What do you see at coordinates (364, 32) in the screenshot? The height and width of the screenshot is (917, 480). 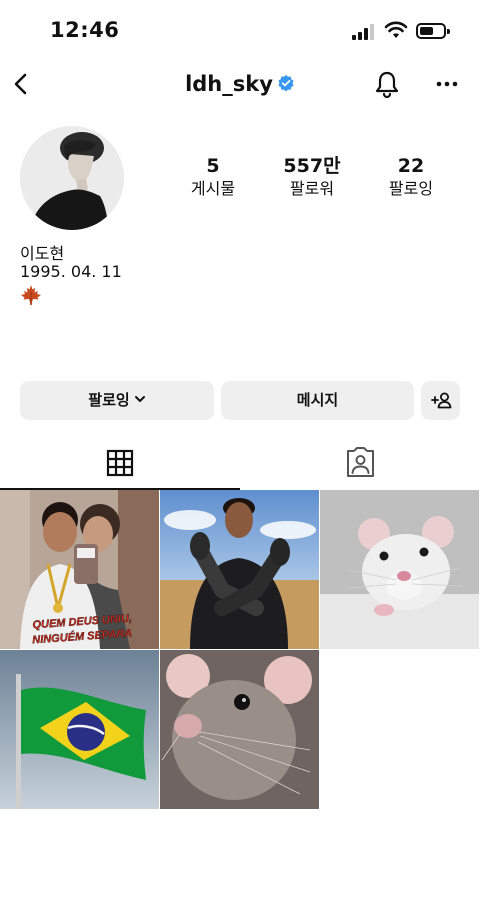 I see `cellular-signal-icon` at bounding box center [364, 32].